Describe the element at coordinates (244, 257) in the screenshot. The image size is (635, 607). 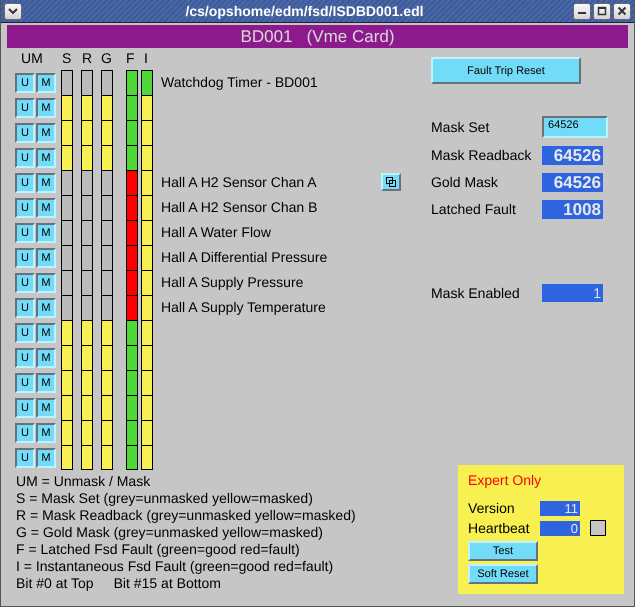
I see `bit-label: Hall A Differential Pressure` at that location.